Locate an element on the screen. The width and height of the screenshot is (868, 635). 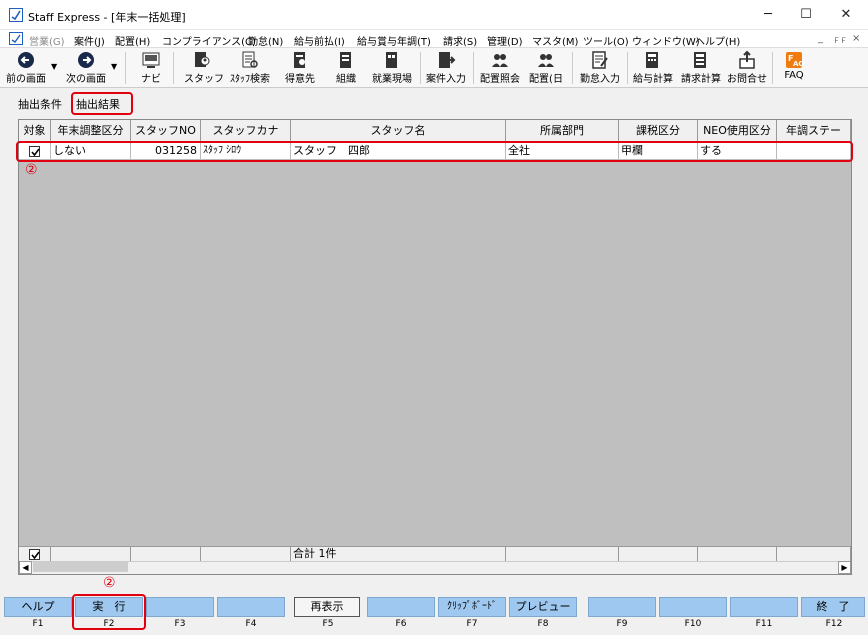
fkey-label: F7 is located at coordinates (472, 624).